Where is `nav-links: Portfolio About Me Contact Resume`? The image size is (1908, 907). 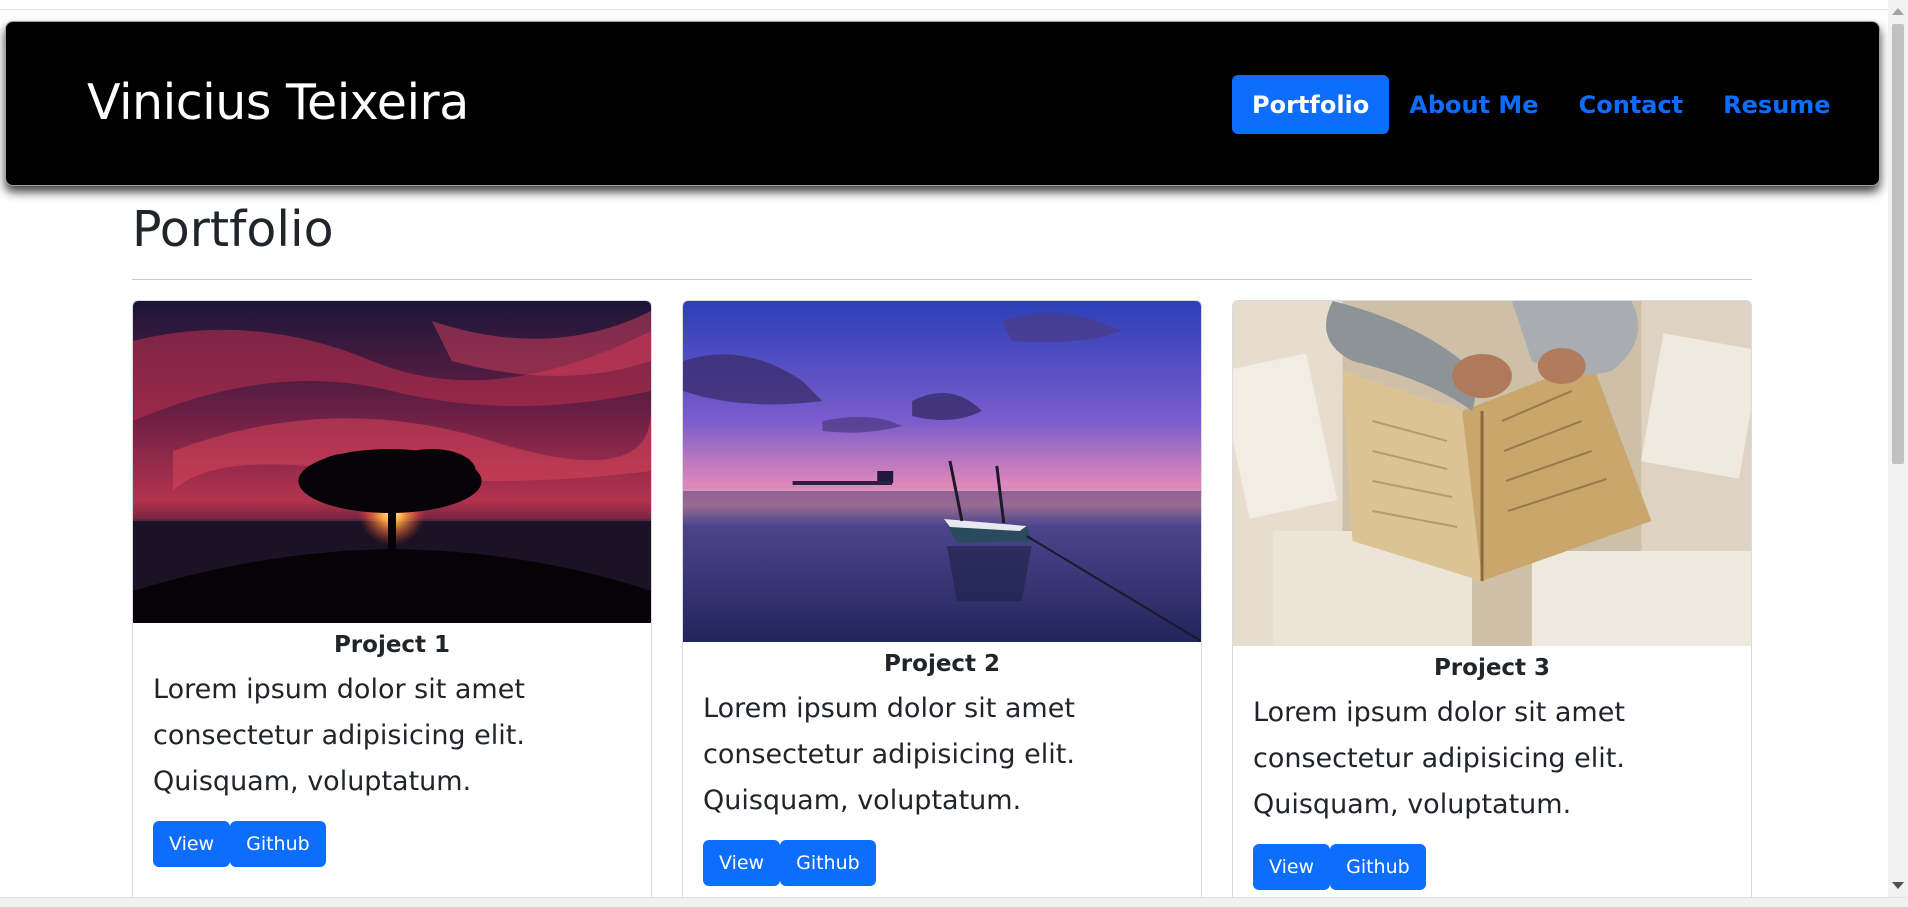 nav-links: Portfolio About Me Contact Resume is located at coordinates (1541, 104).